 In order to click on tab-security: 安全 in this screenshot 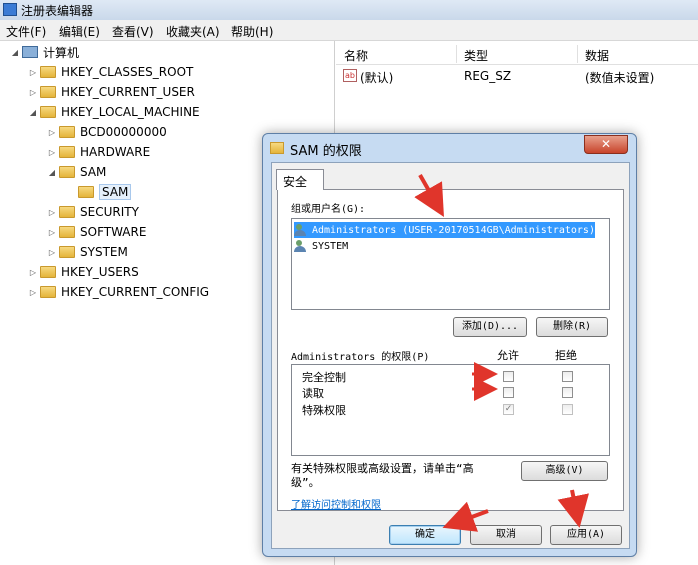, I will do `click(300, 179)`.